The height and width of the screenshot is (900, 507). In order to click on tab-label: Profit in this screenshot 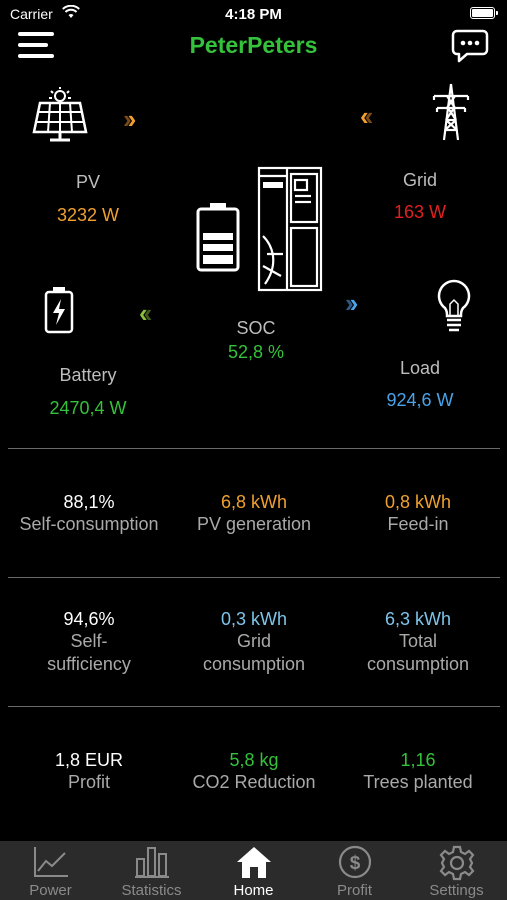, I will do `click(354, 890)`.